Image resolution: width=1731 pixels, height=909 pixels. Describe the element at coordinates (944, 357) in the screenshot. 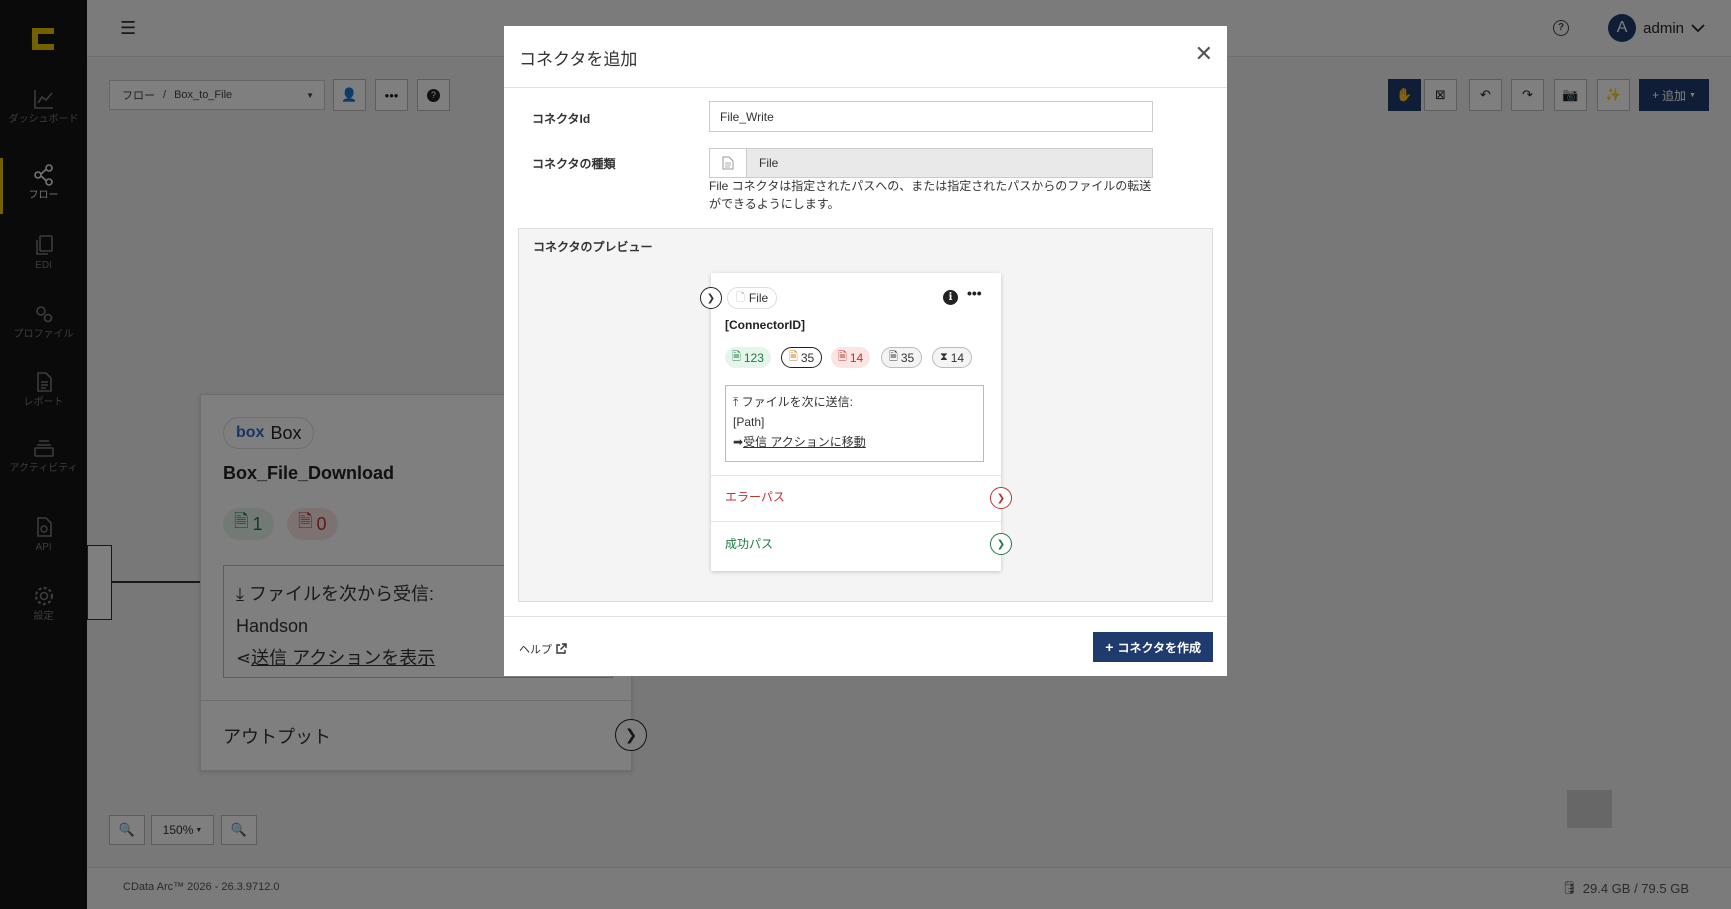

I see `hourglass-icon: ⧗` at that location.